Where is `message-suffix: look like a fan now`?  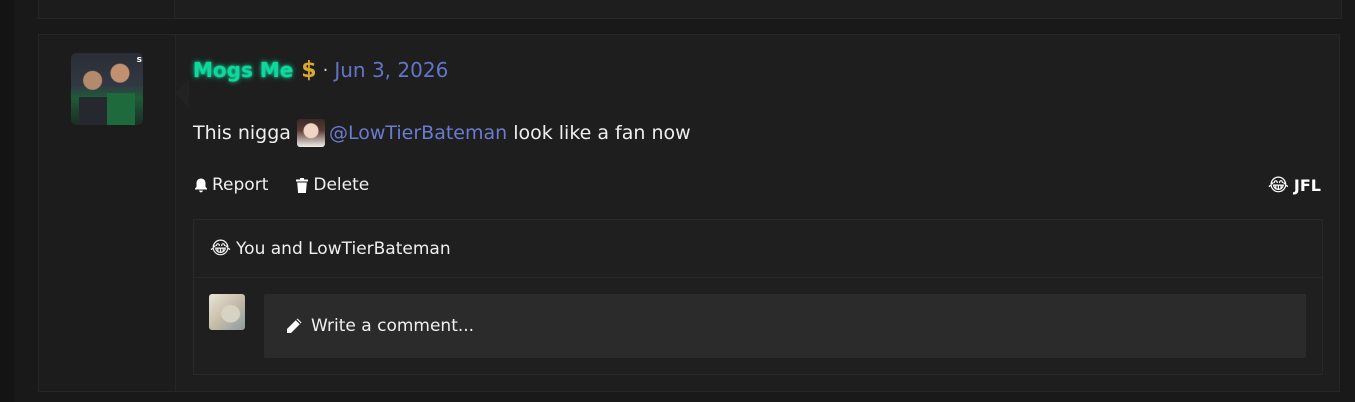 message-suffix: look like a fan now is located at coordinates (602, 133).